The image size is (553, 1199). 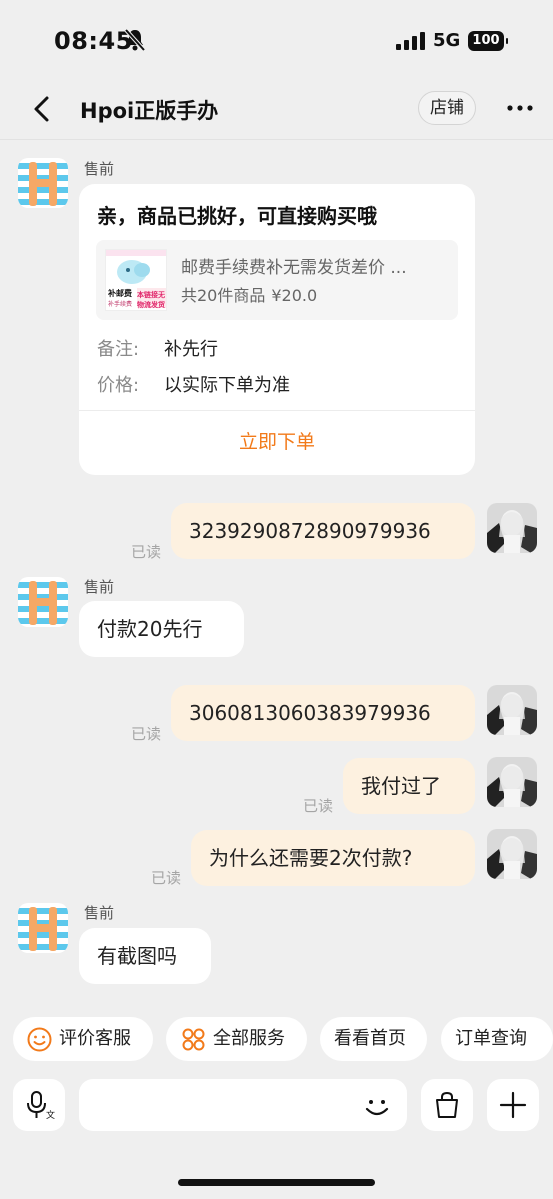 What do you see at coordinates (410, 41) in the screenshot?
I see `signal-icon` at bounding box center [410, 41].